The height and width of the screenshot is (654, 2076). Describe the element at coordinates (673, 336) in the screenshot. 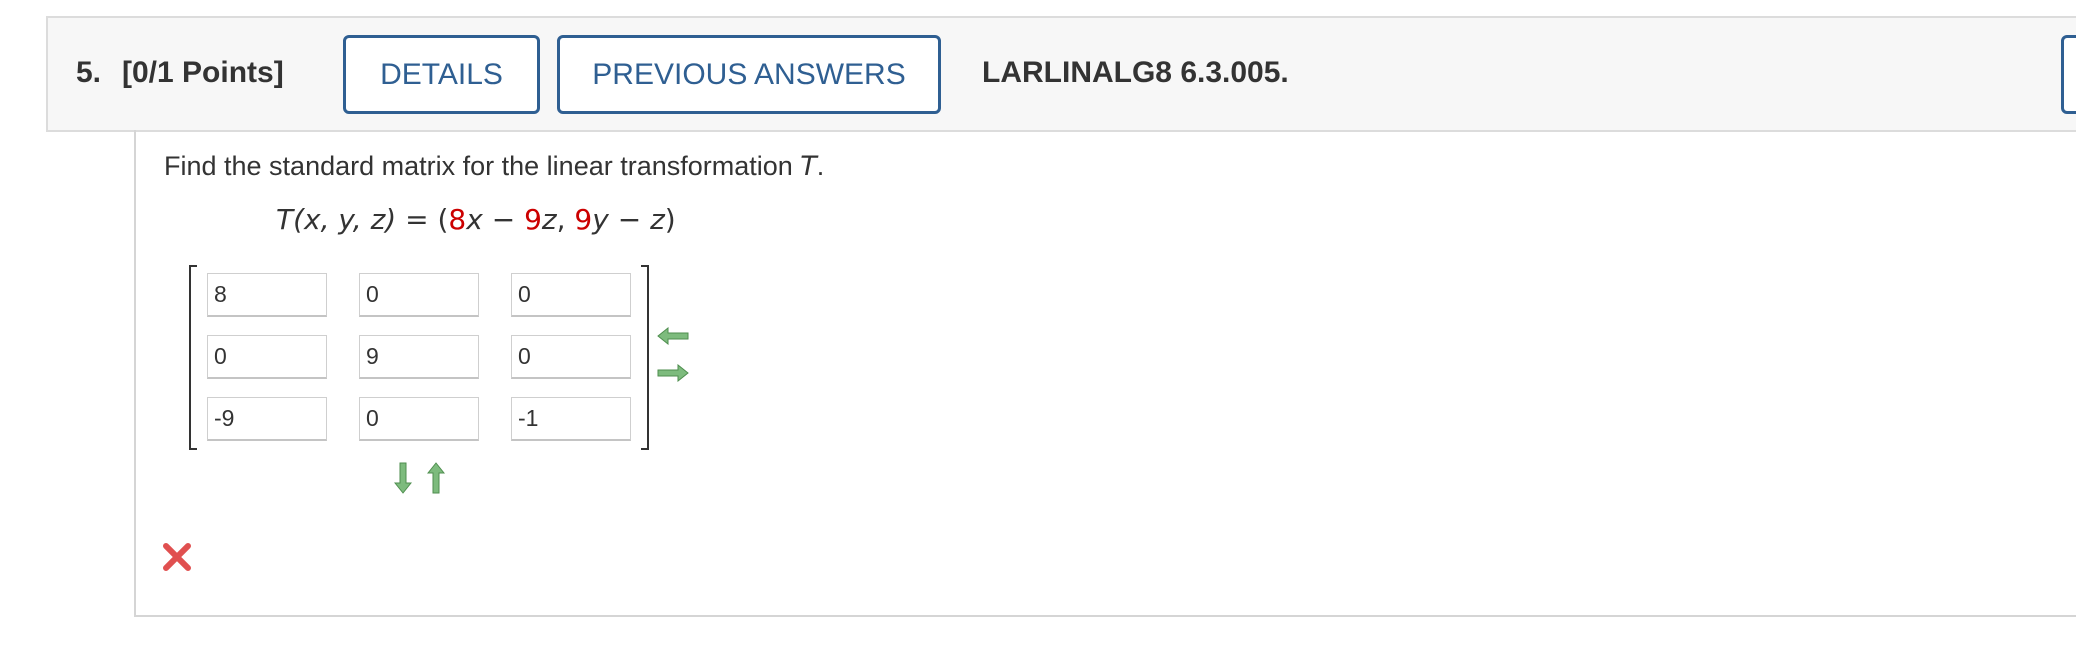

I see `remove-column-arrow-icon` at that location.